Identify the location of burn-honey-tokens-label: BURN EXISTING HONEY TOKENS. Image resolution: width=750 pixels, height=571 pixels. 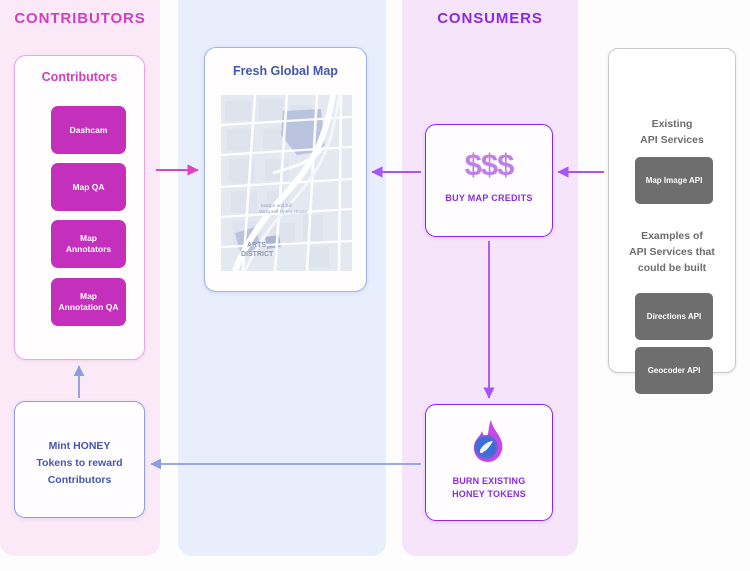
(489, 488).